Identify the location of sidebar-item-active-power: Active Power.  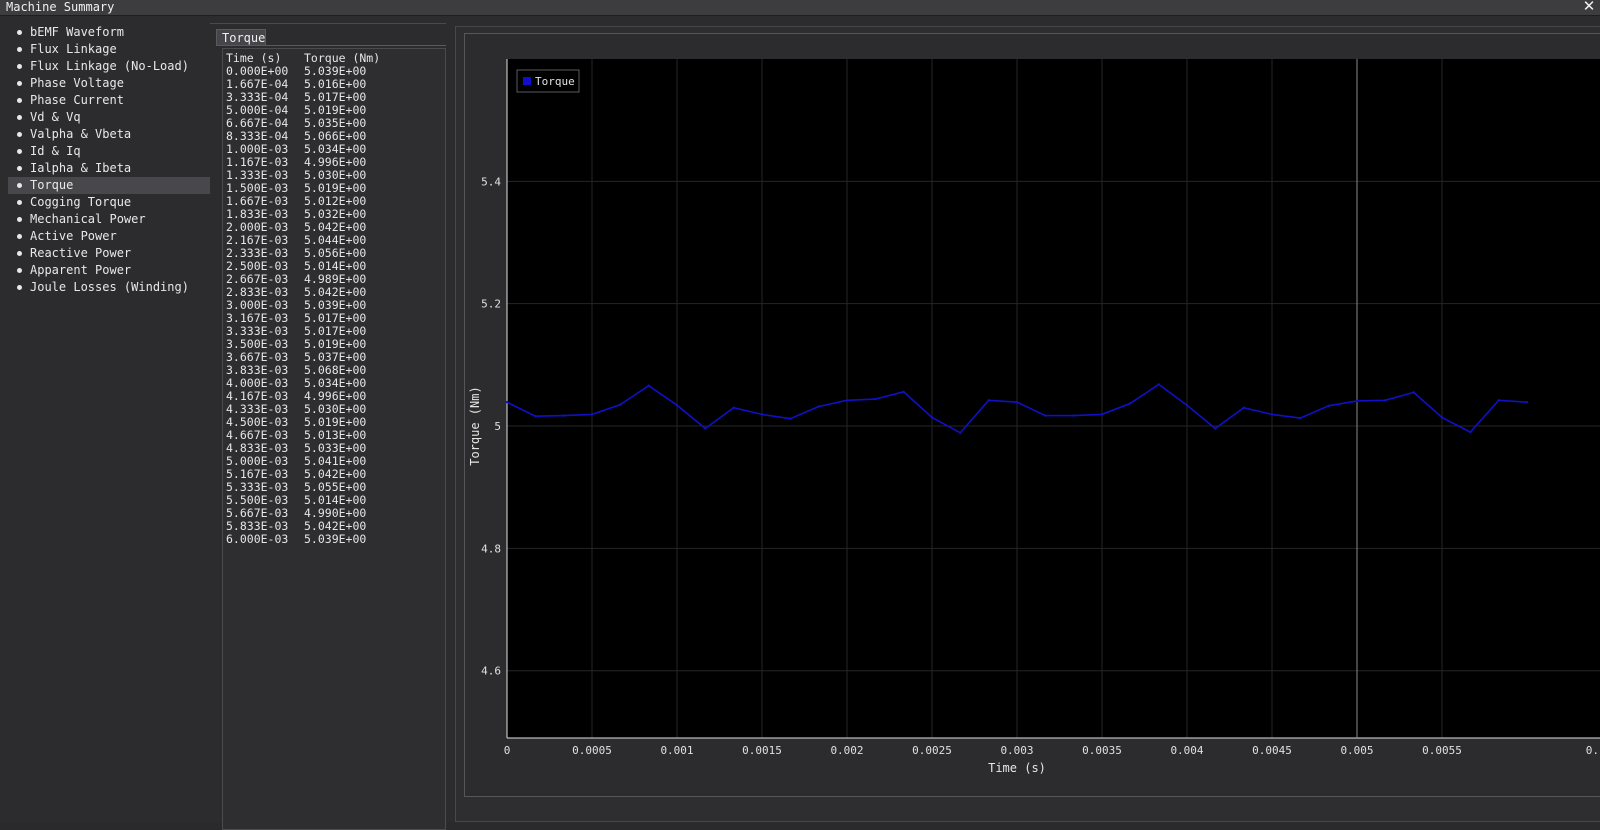
(109, 236).